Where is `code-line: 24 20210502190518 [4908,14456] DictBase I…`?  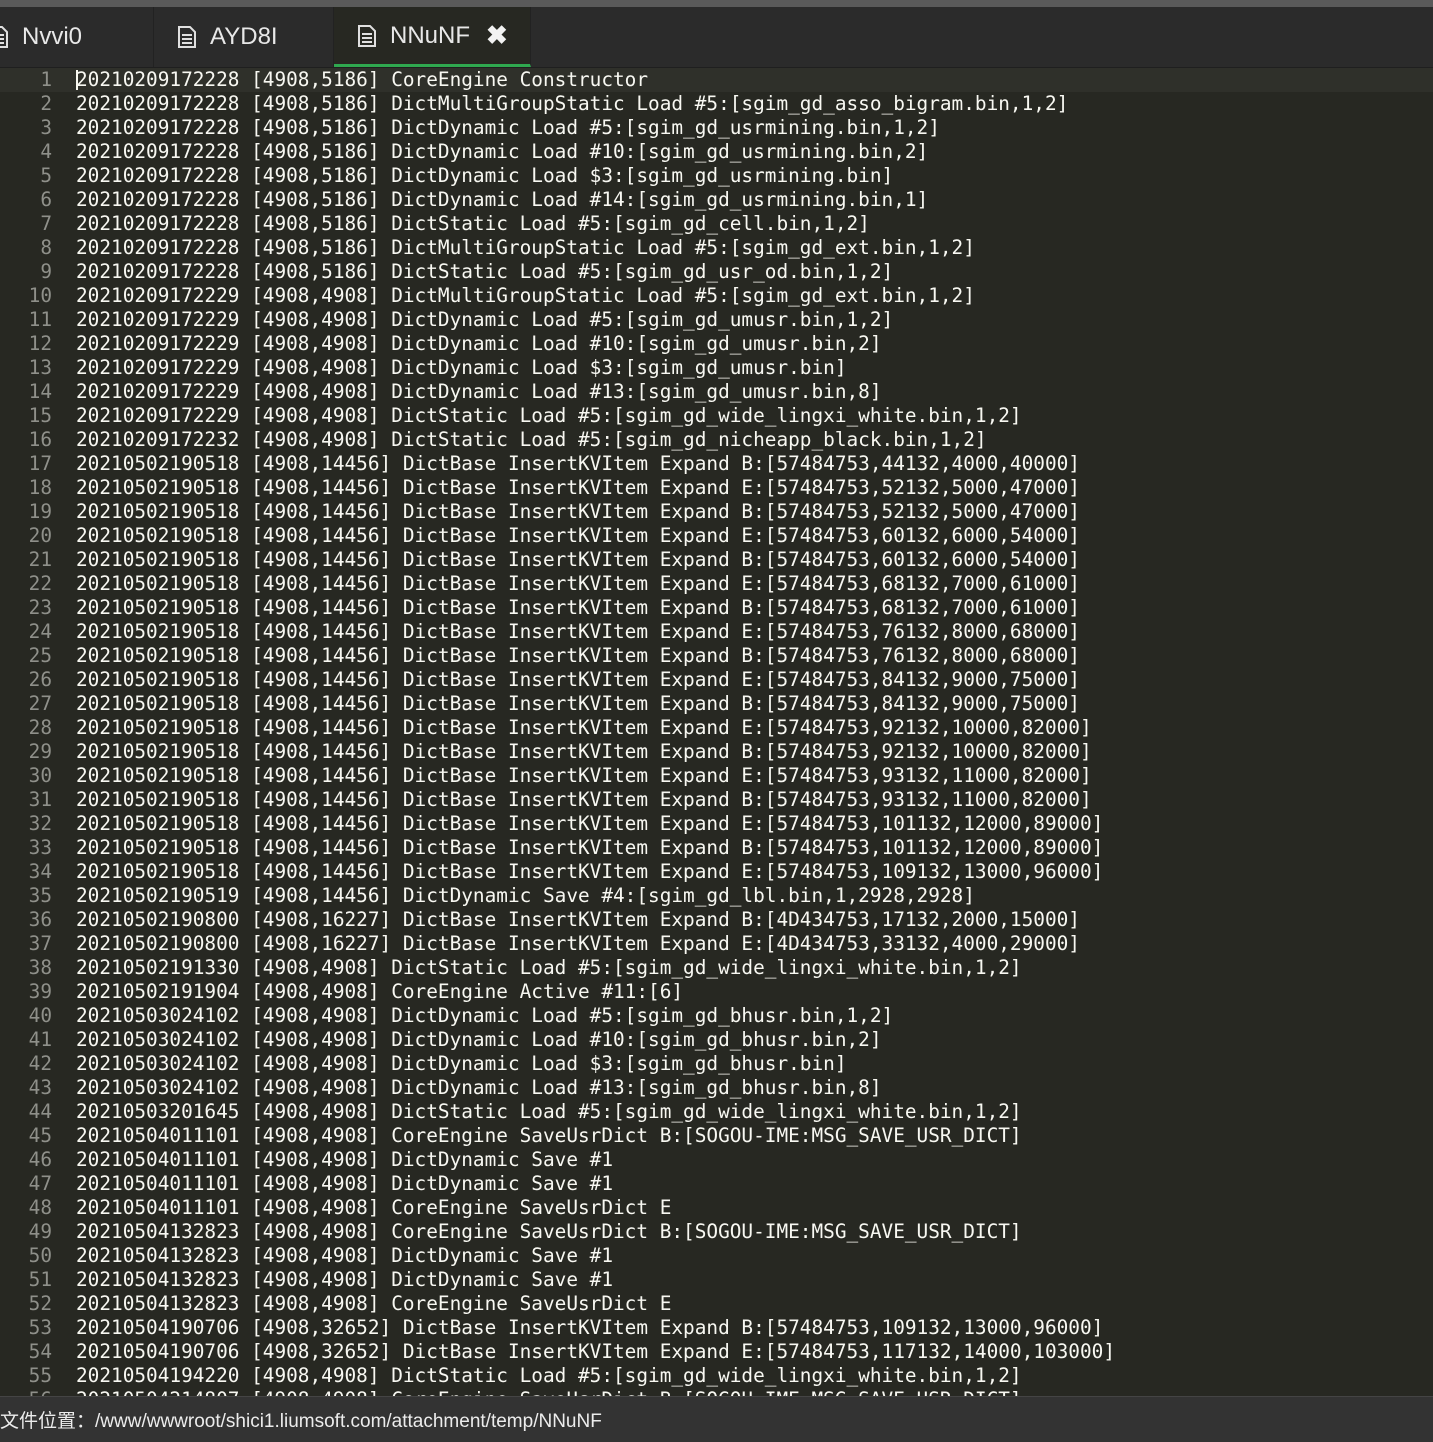
code-line: 24 20210502190518 [4908,14456] DictBase I… is located at coordinates (716, 632).